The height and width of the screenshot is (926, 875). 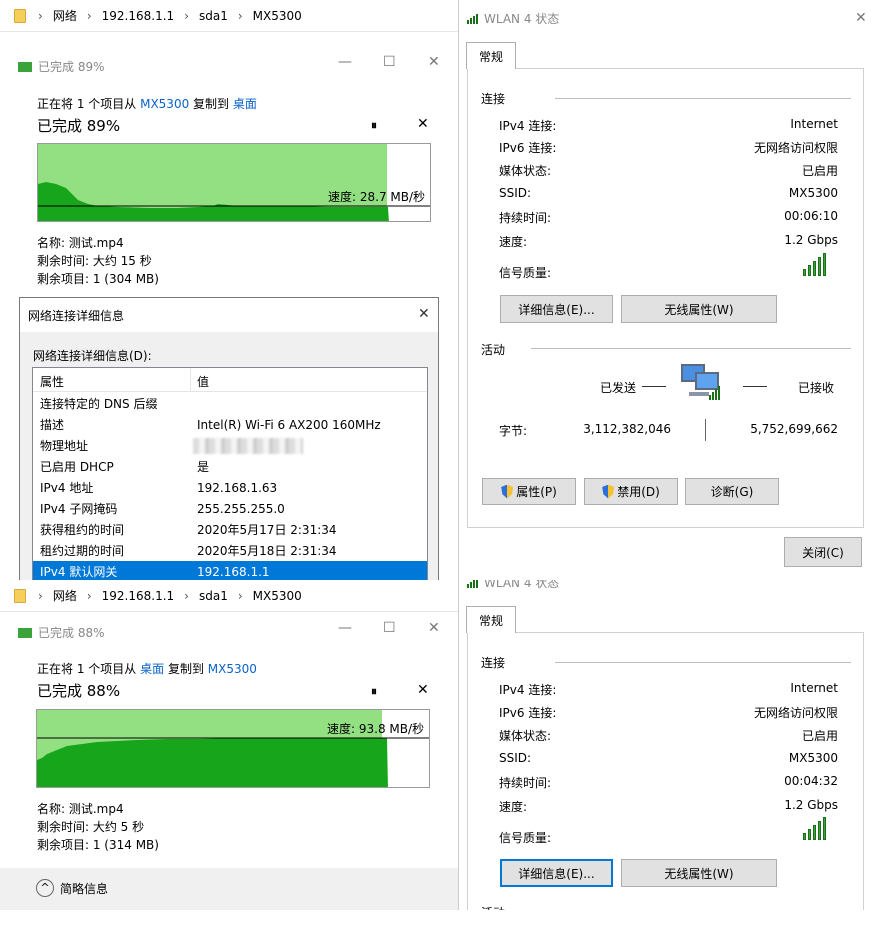 What do you see at coordinates (732, 491) in the screenshot?
I see `diagnose-button: 诊断(G)` at bounding box center [732, 491].